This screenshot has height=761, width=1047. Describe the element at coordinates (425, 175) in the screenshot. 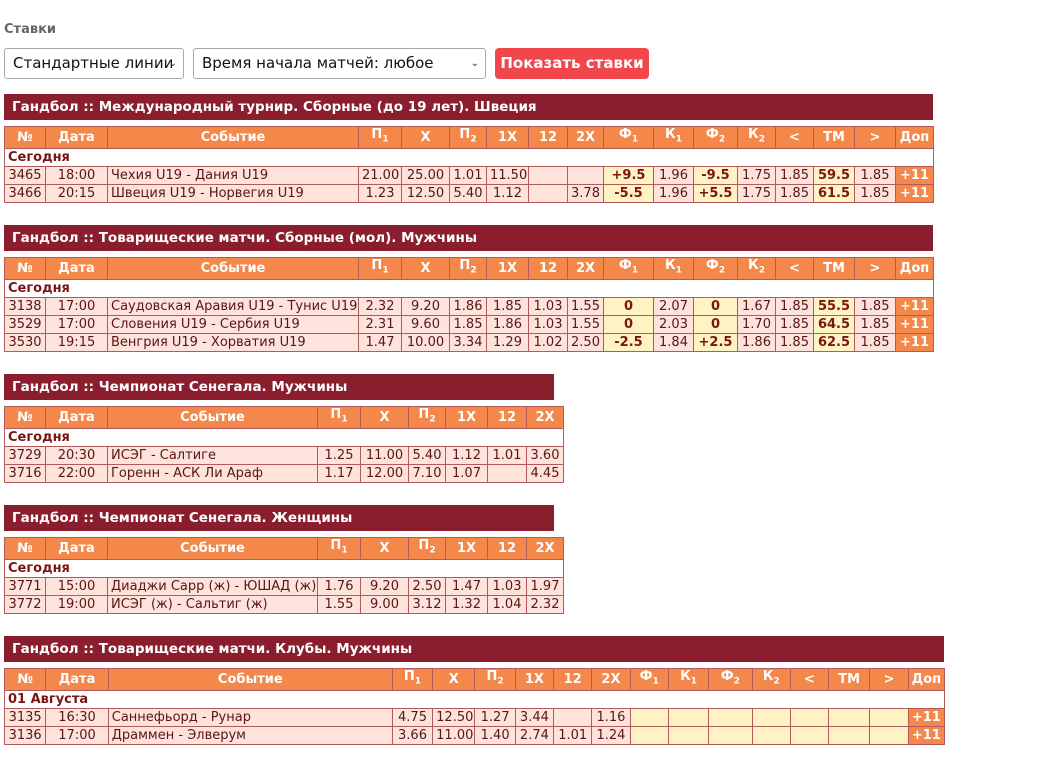

I see `odd-x: 25.00` at that location.